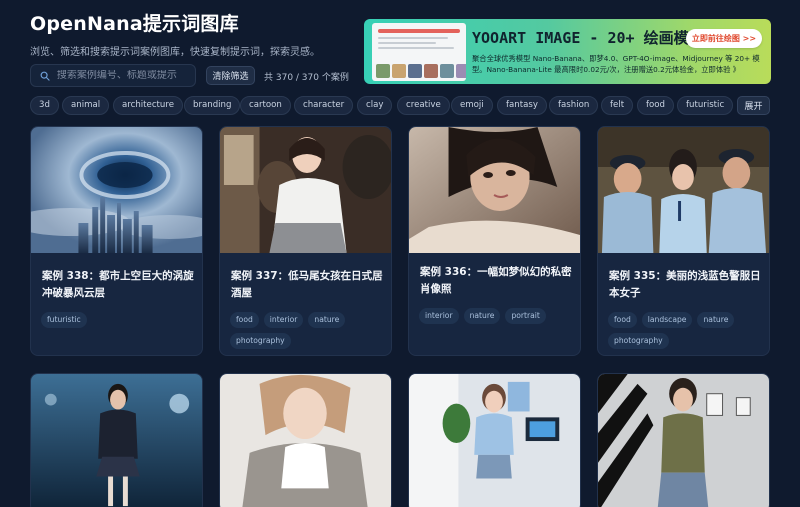 The image size is (800, 507). I want to click on tag-cartoon: cartoon, so click(265, 105).